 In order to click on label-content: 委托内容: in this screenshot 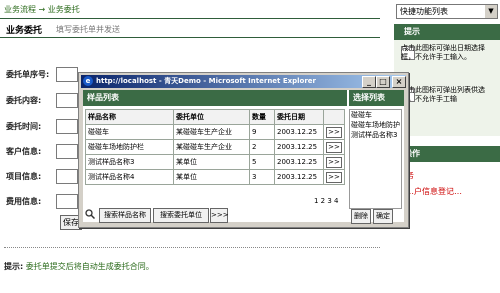, I will do `click(24, 100)`.